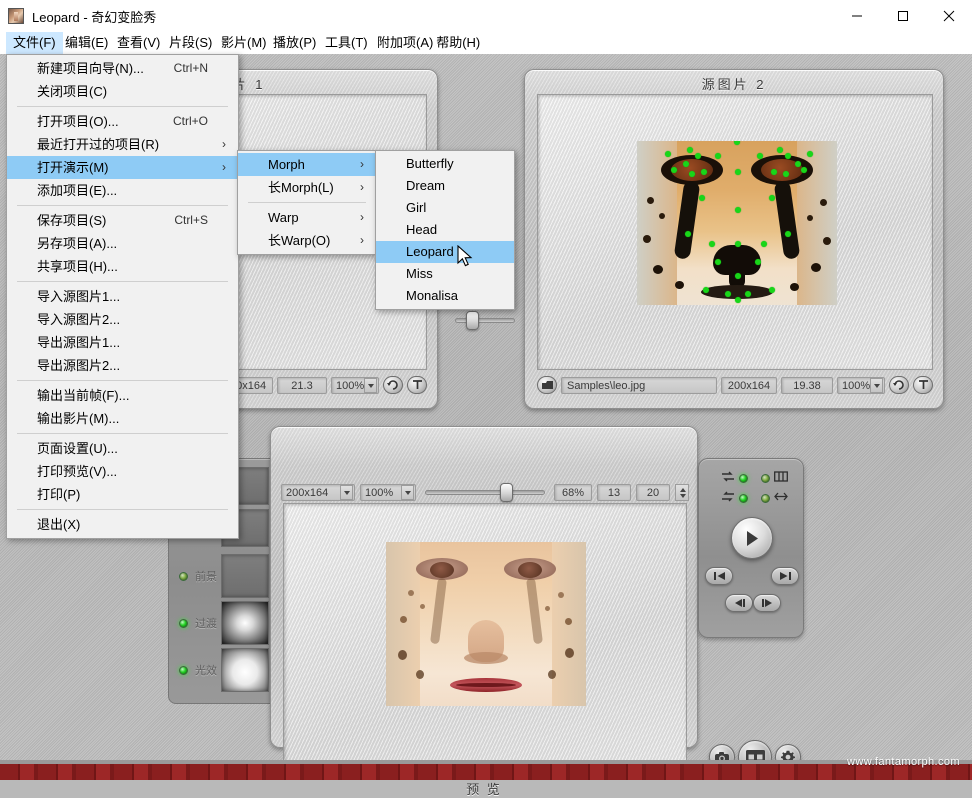 This screenshot has width=972, height=798. Describe the element at coordinates (507, 492) in the screenshot. I see `preview-slider-thumb` at that location.